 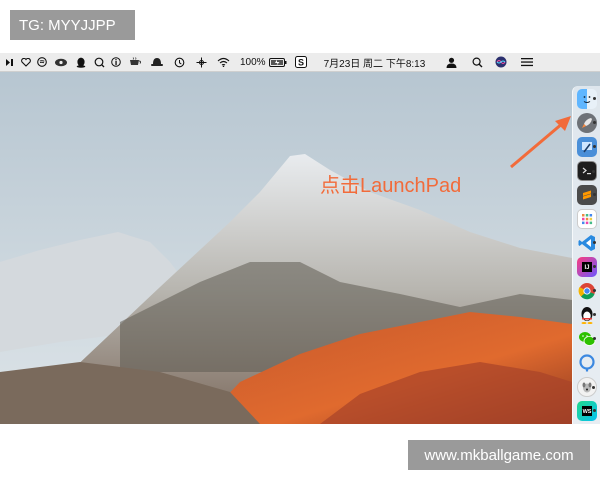 What do you see at coordinates (223, 62) in the screenshot?
I see `wifi-icon` at bounding box center [223, 62].